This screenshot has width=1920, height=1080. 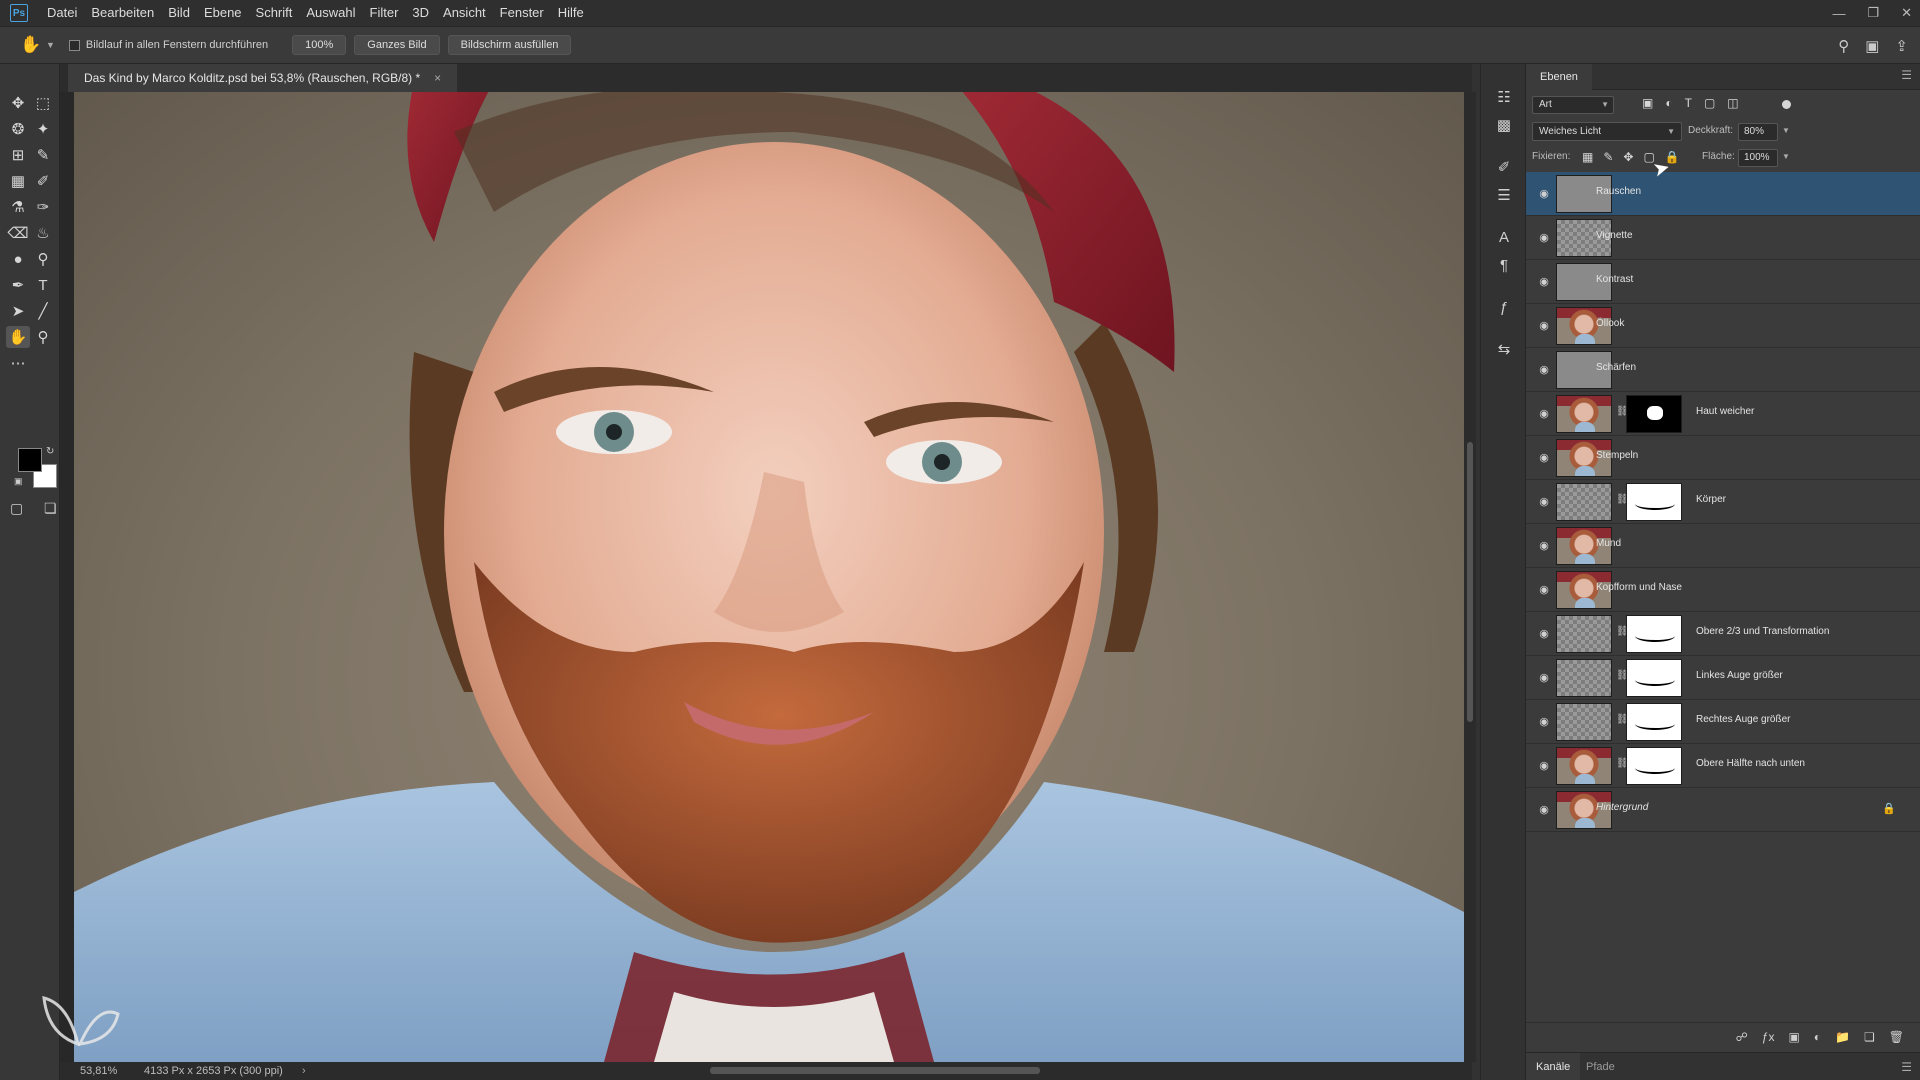 I want to click on marquee-tool-icon: ⬚, so click(x=43, y=103).